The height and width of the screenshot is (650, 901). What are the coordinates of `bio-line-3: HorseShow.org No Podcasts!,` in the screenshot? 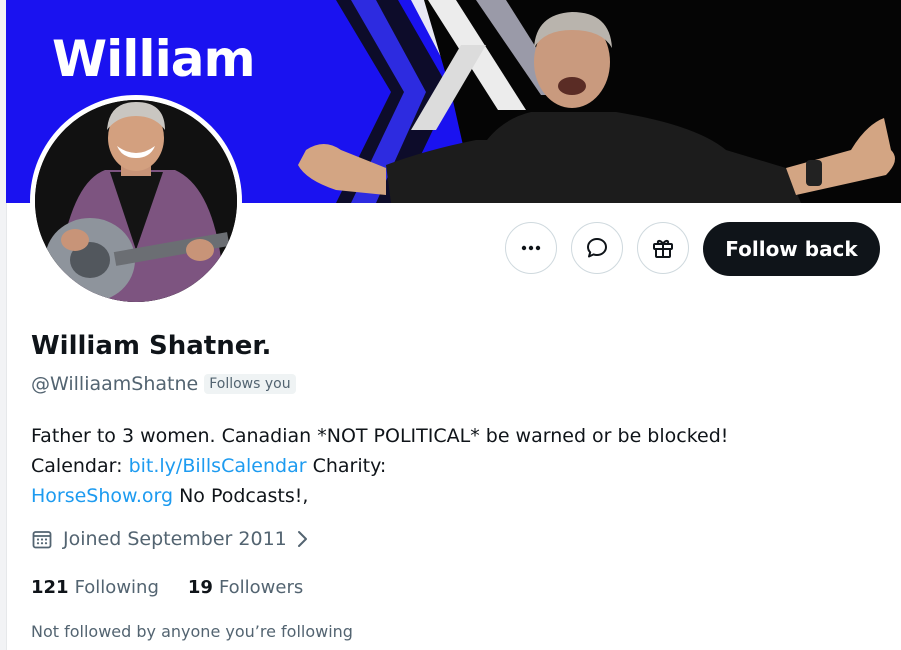 It's located at (456, 496).